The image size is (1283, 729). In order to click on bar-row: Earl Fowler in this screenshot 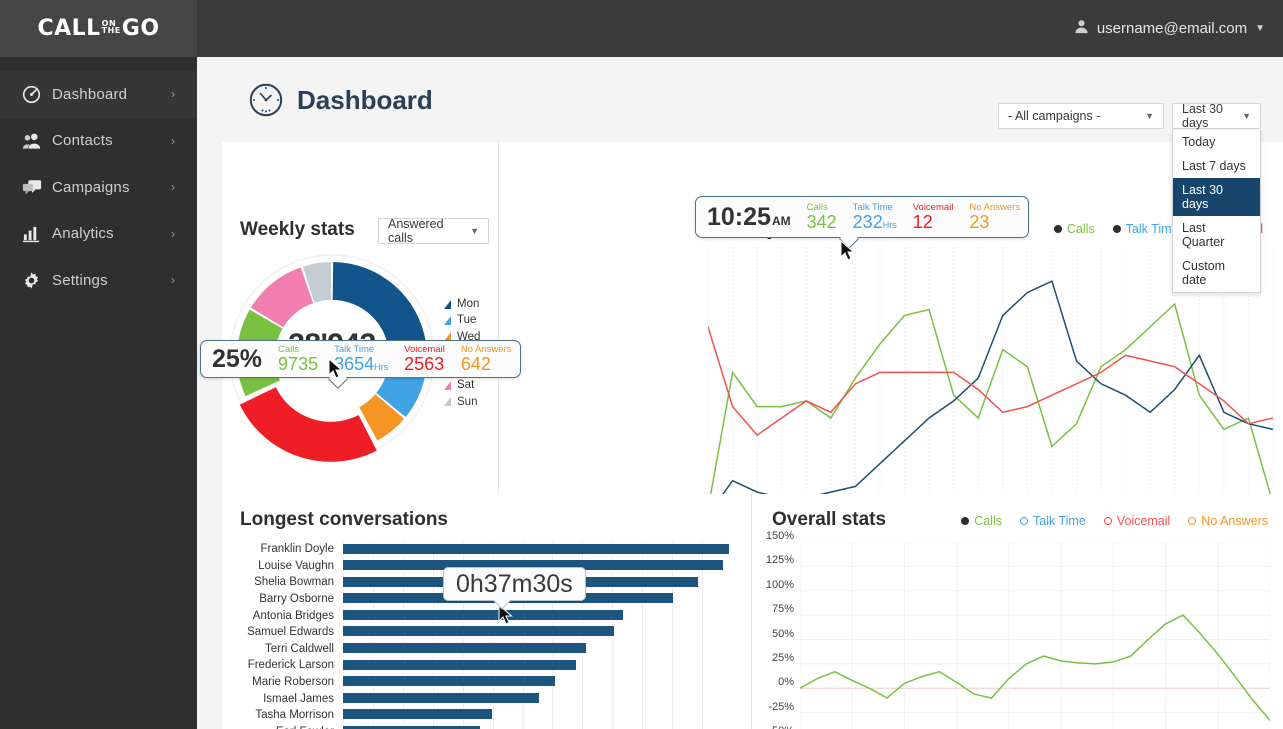, I will do `click(487, 726)`.